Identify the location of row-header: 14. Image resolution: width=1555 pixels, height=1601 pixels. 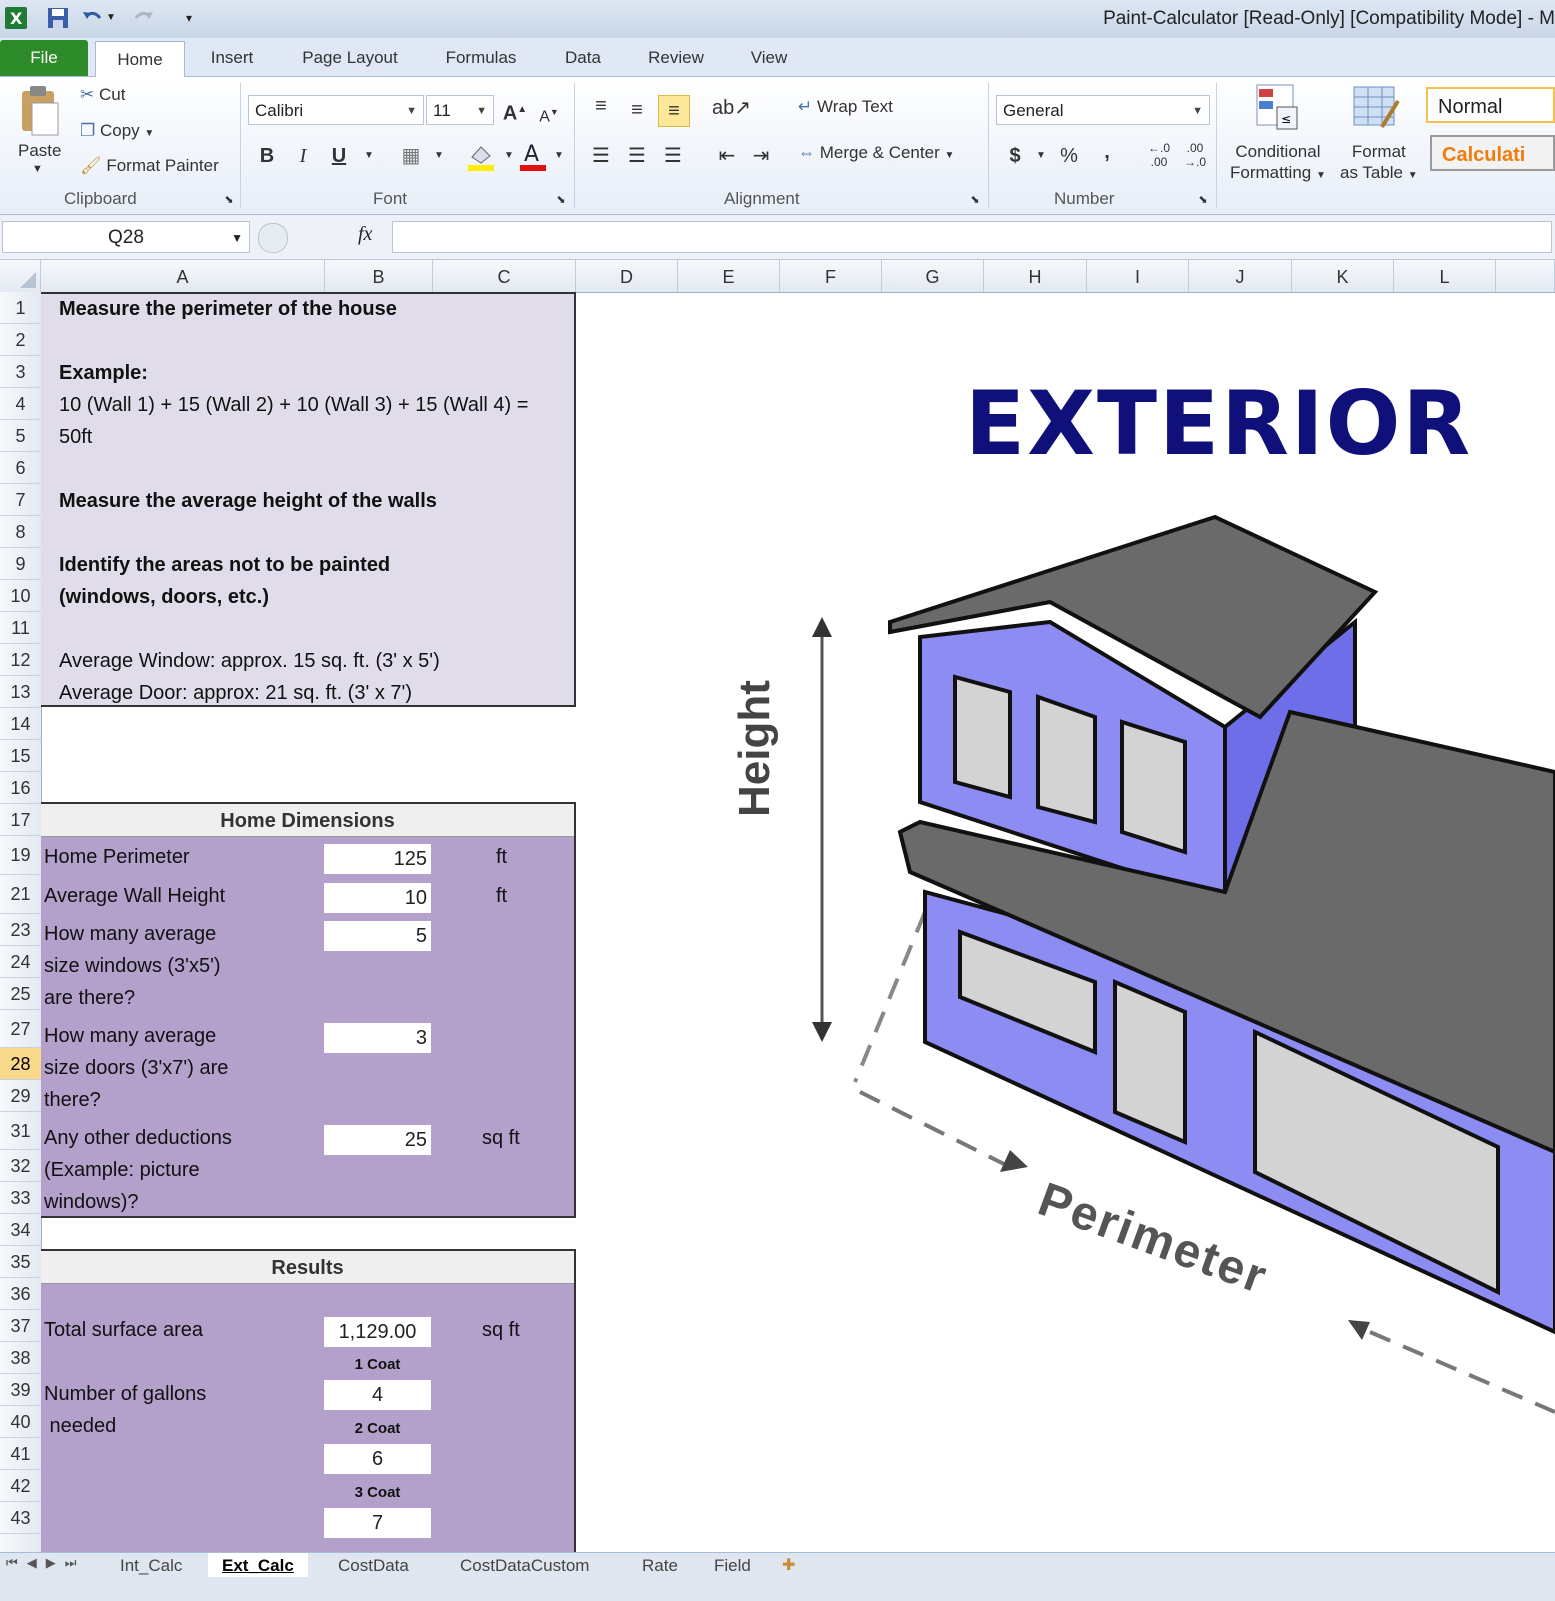
(20, 724).